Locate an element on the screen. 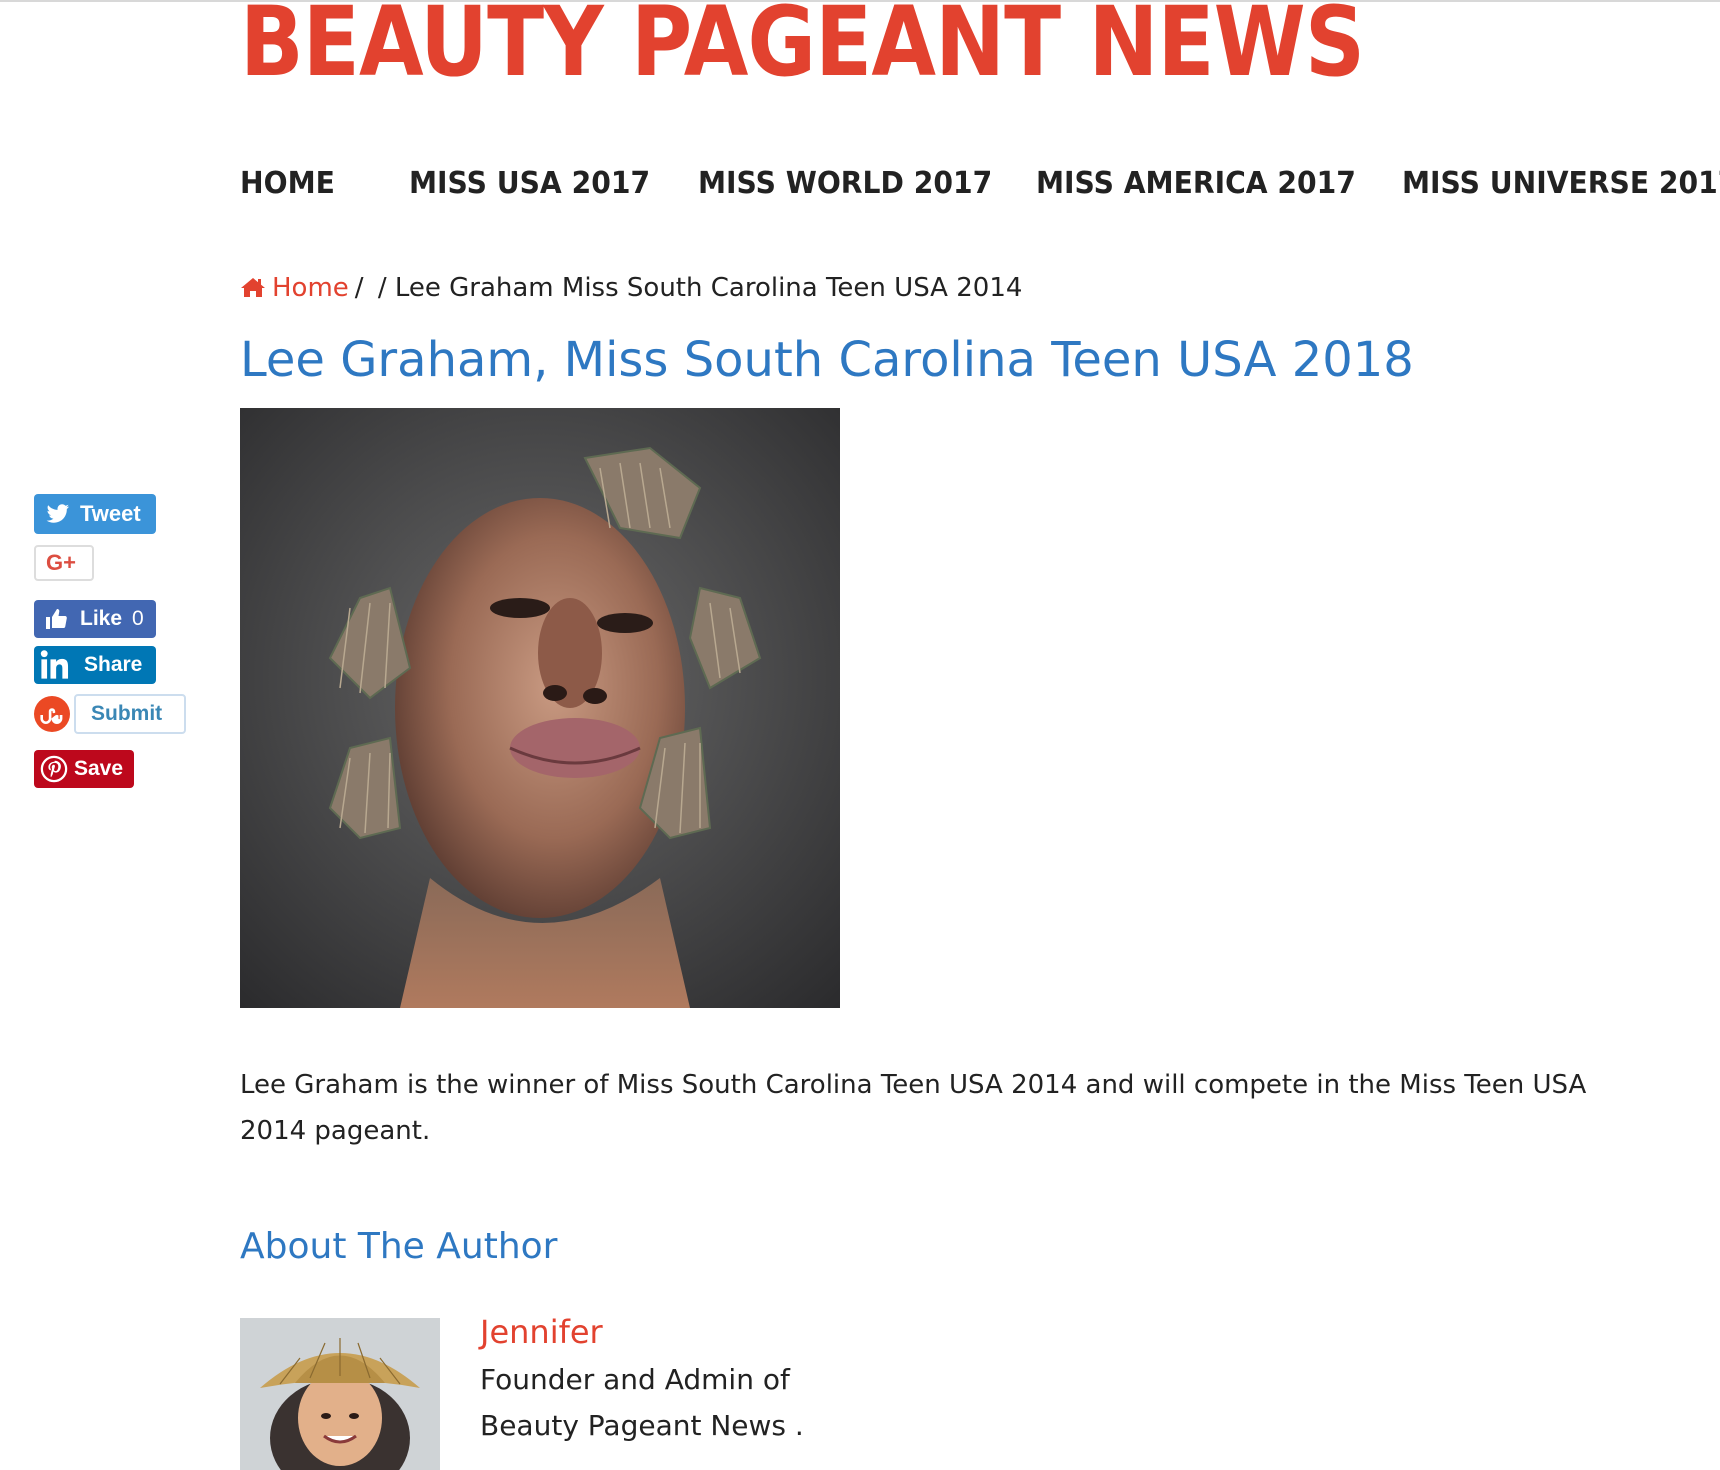 The height and width of the screenshot is (1470, 1720). linkedin-share-label: Share is located at coordinates (113, 664).